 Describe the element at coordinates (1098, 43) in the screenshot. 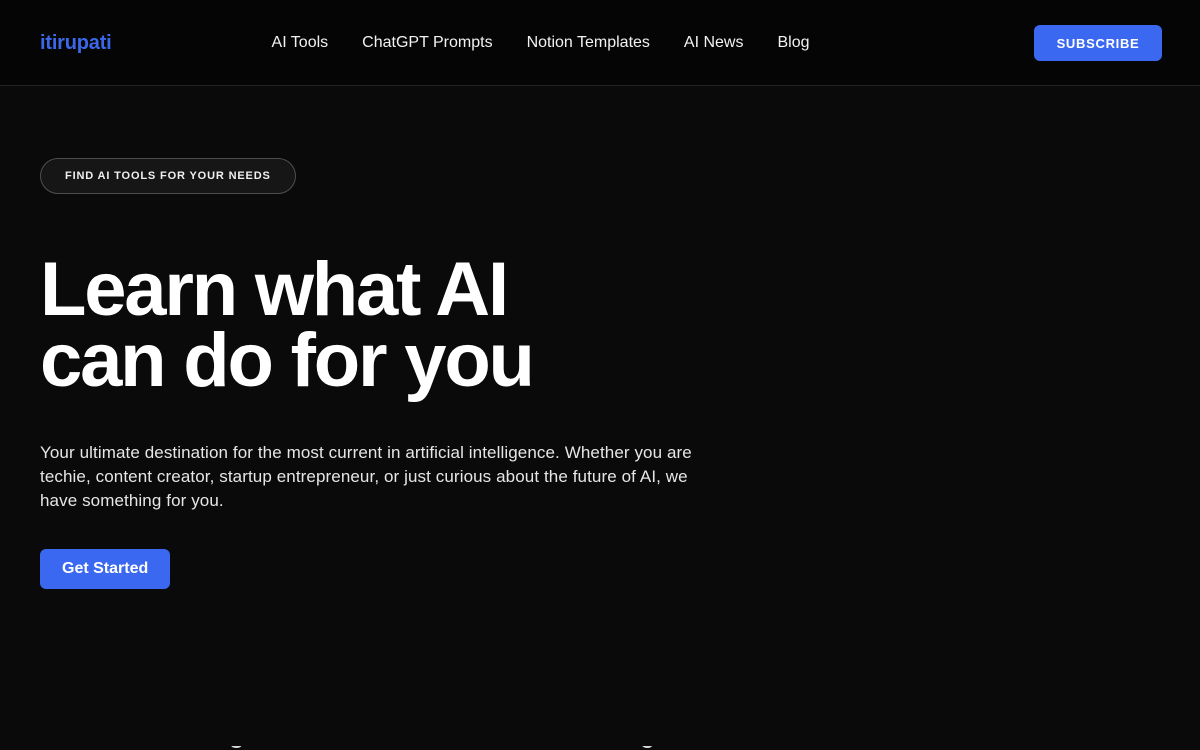

I see `subscribe-button: SUBSCRIBE` at that location.